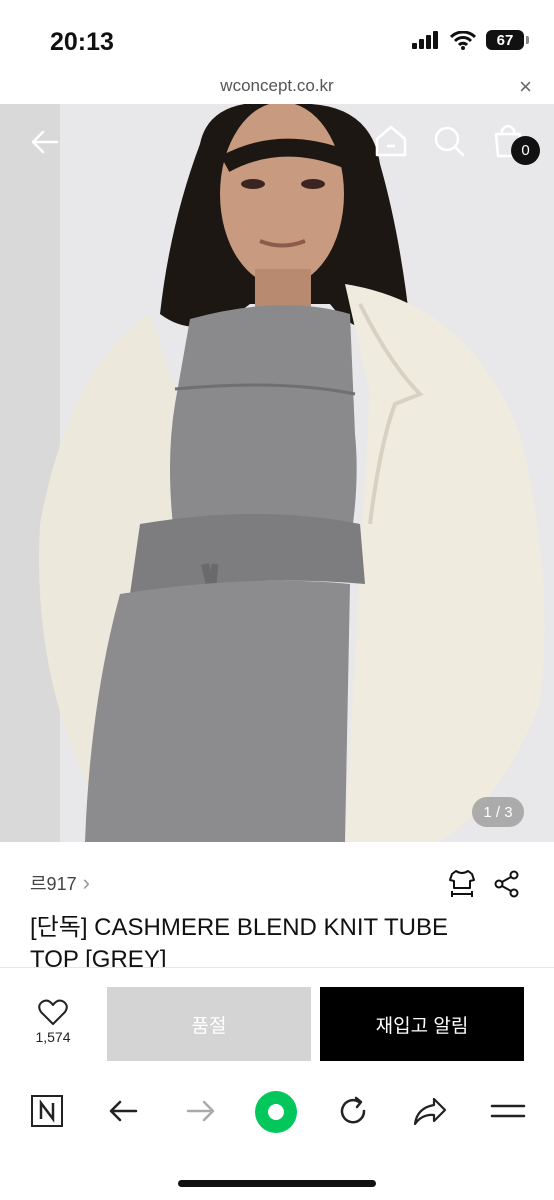 The width and height of the screenshot is (554, 1200). What do you see at coordinates (47, 1111) in the screenshot?
I see `naver-icon` at bounding box center [47, 1111].